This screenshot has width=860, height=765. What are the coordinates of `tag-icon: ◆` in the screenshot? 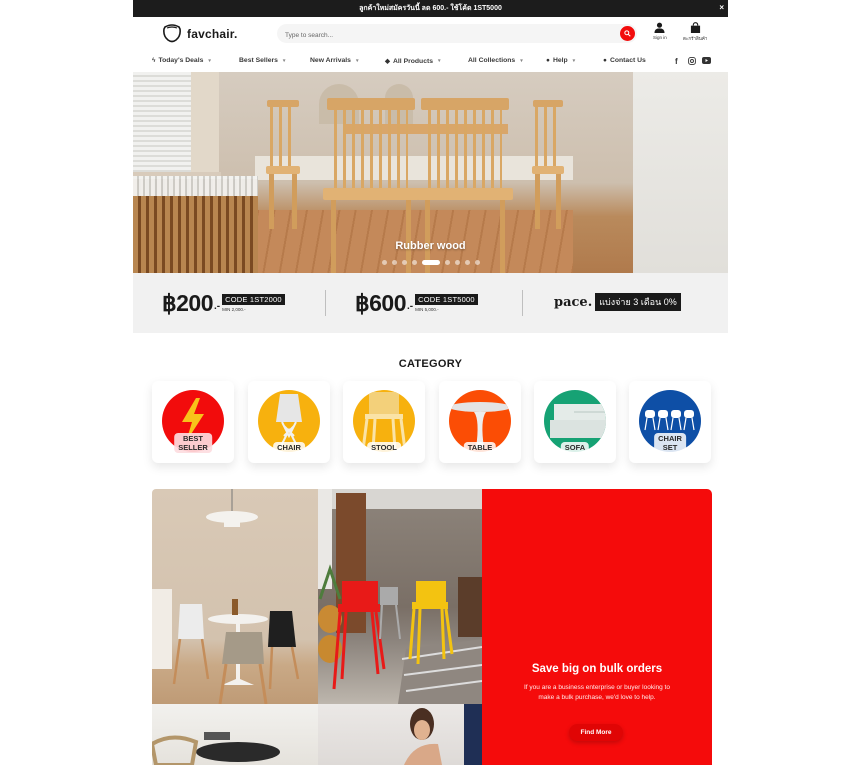 It's located at (387, 61).